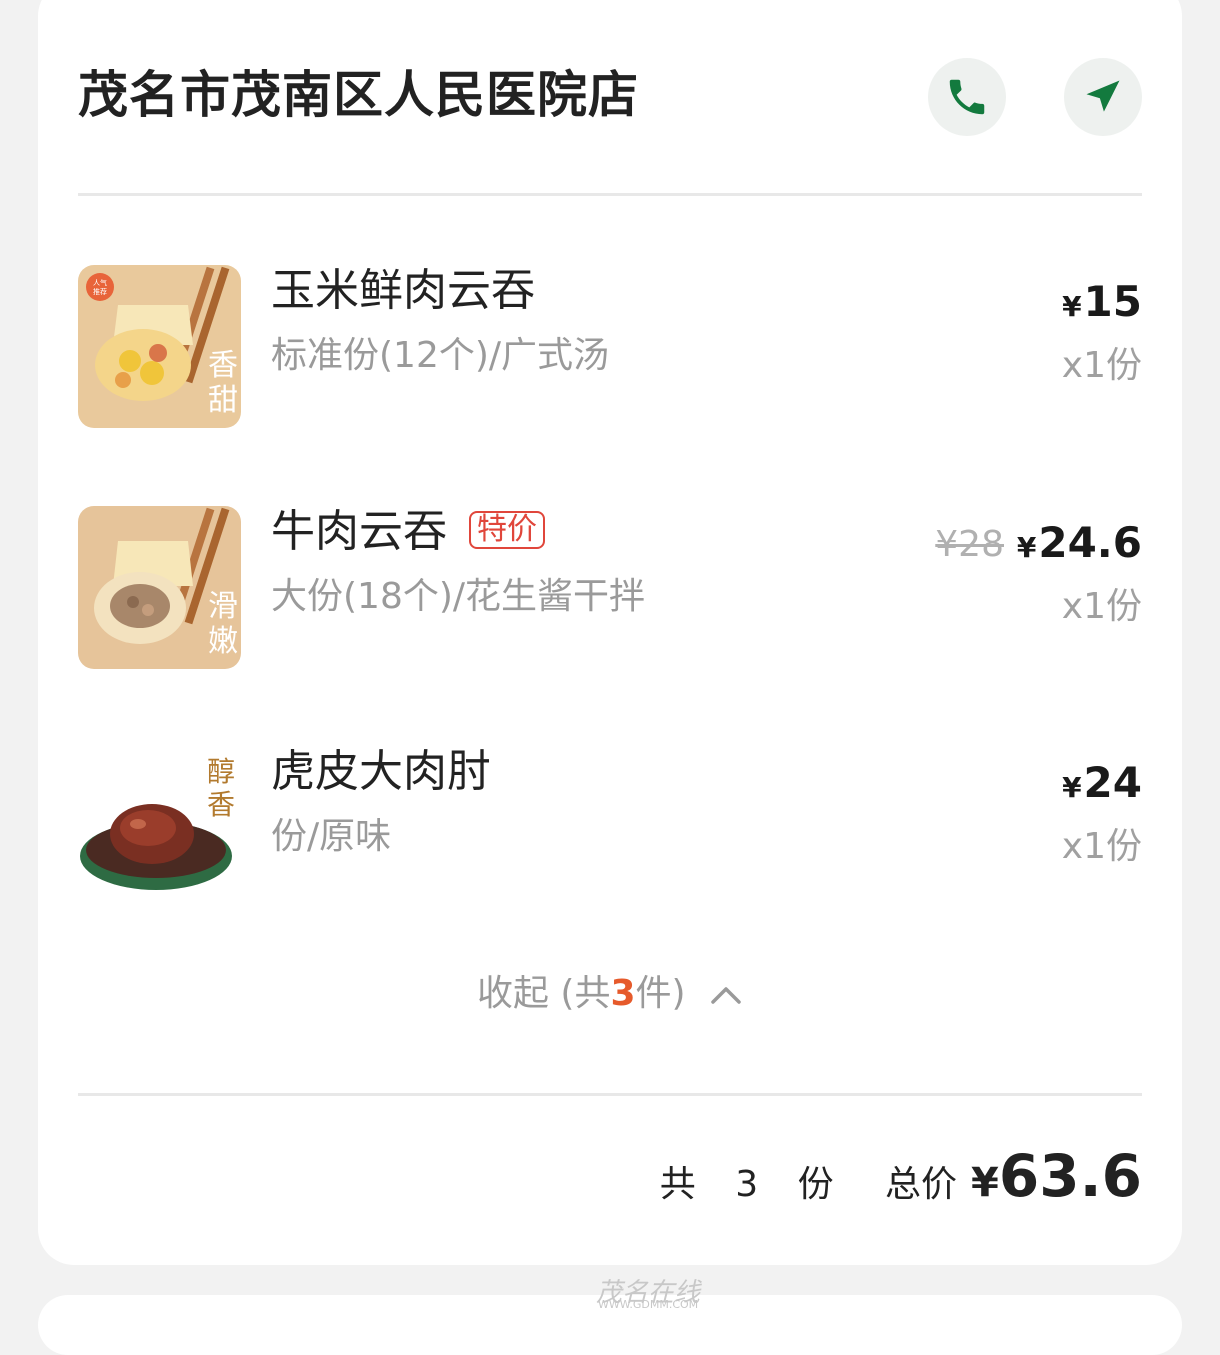 This screenshot has height=1355, width=1220. Describe the element at coordinates (331, 836) in the screenshot. I see `item-spec: 份/原味` at that location.